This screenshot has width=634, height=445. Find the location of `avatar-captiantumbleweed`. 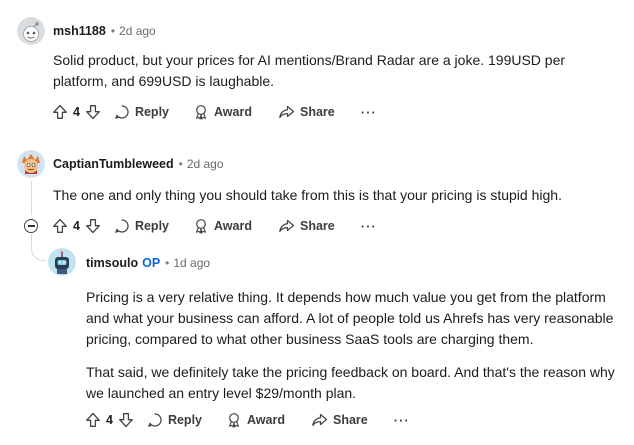

avatar-captiantumbleweed is located at coordinates (31, 164).